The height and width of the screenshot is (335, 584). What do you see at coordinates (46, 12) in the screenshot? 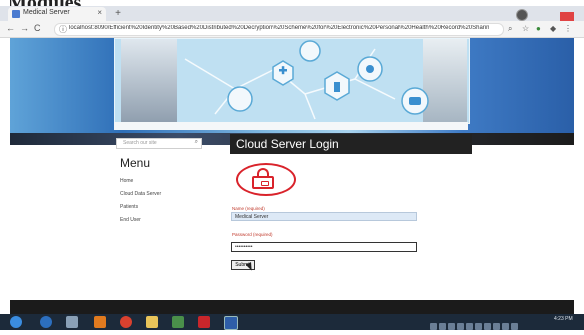
I see `tab-title: Medical Server` at bounding box center [46, 12].